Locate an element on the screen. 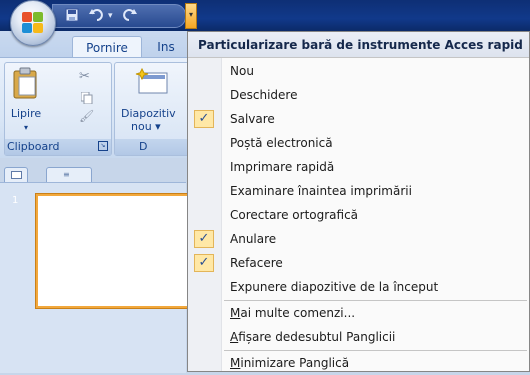 The width and height of the screenshot is (530, 375). menu-item-redo: ✓ Refacere is located at coordinates (358, 263).